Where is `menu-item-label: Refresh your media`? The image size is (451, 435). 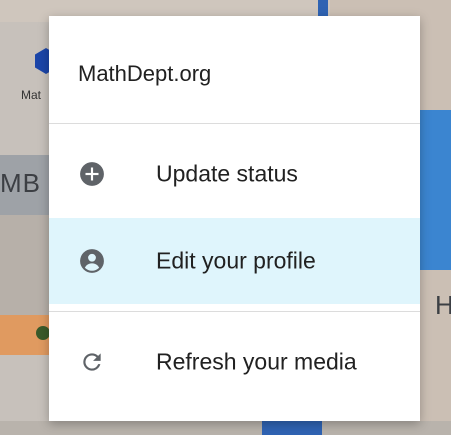 menu-item-label: Refresh your media is located at coordinates (256, 361).